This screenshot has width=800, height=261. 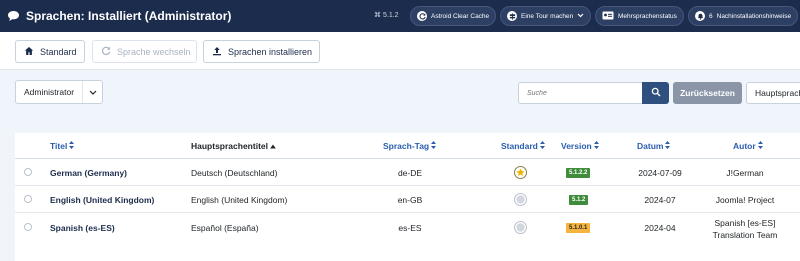 What do you see at coordinates (270, 51) in the screenshot?
I see `install-languages-label: Sprachen installieren` at bounding box center [270, 51].